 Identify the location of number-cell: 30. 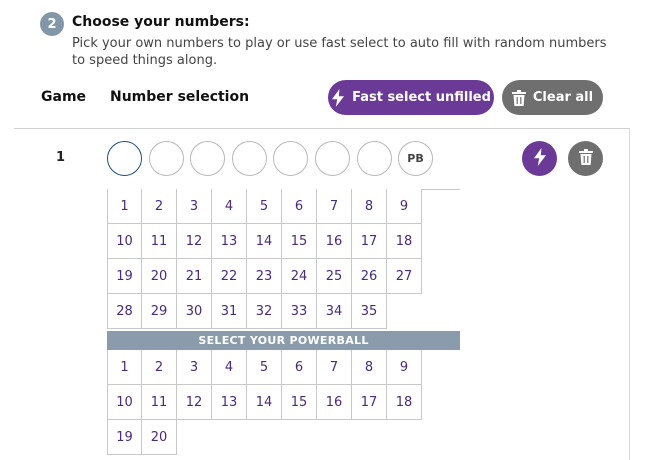
(194, 311).